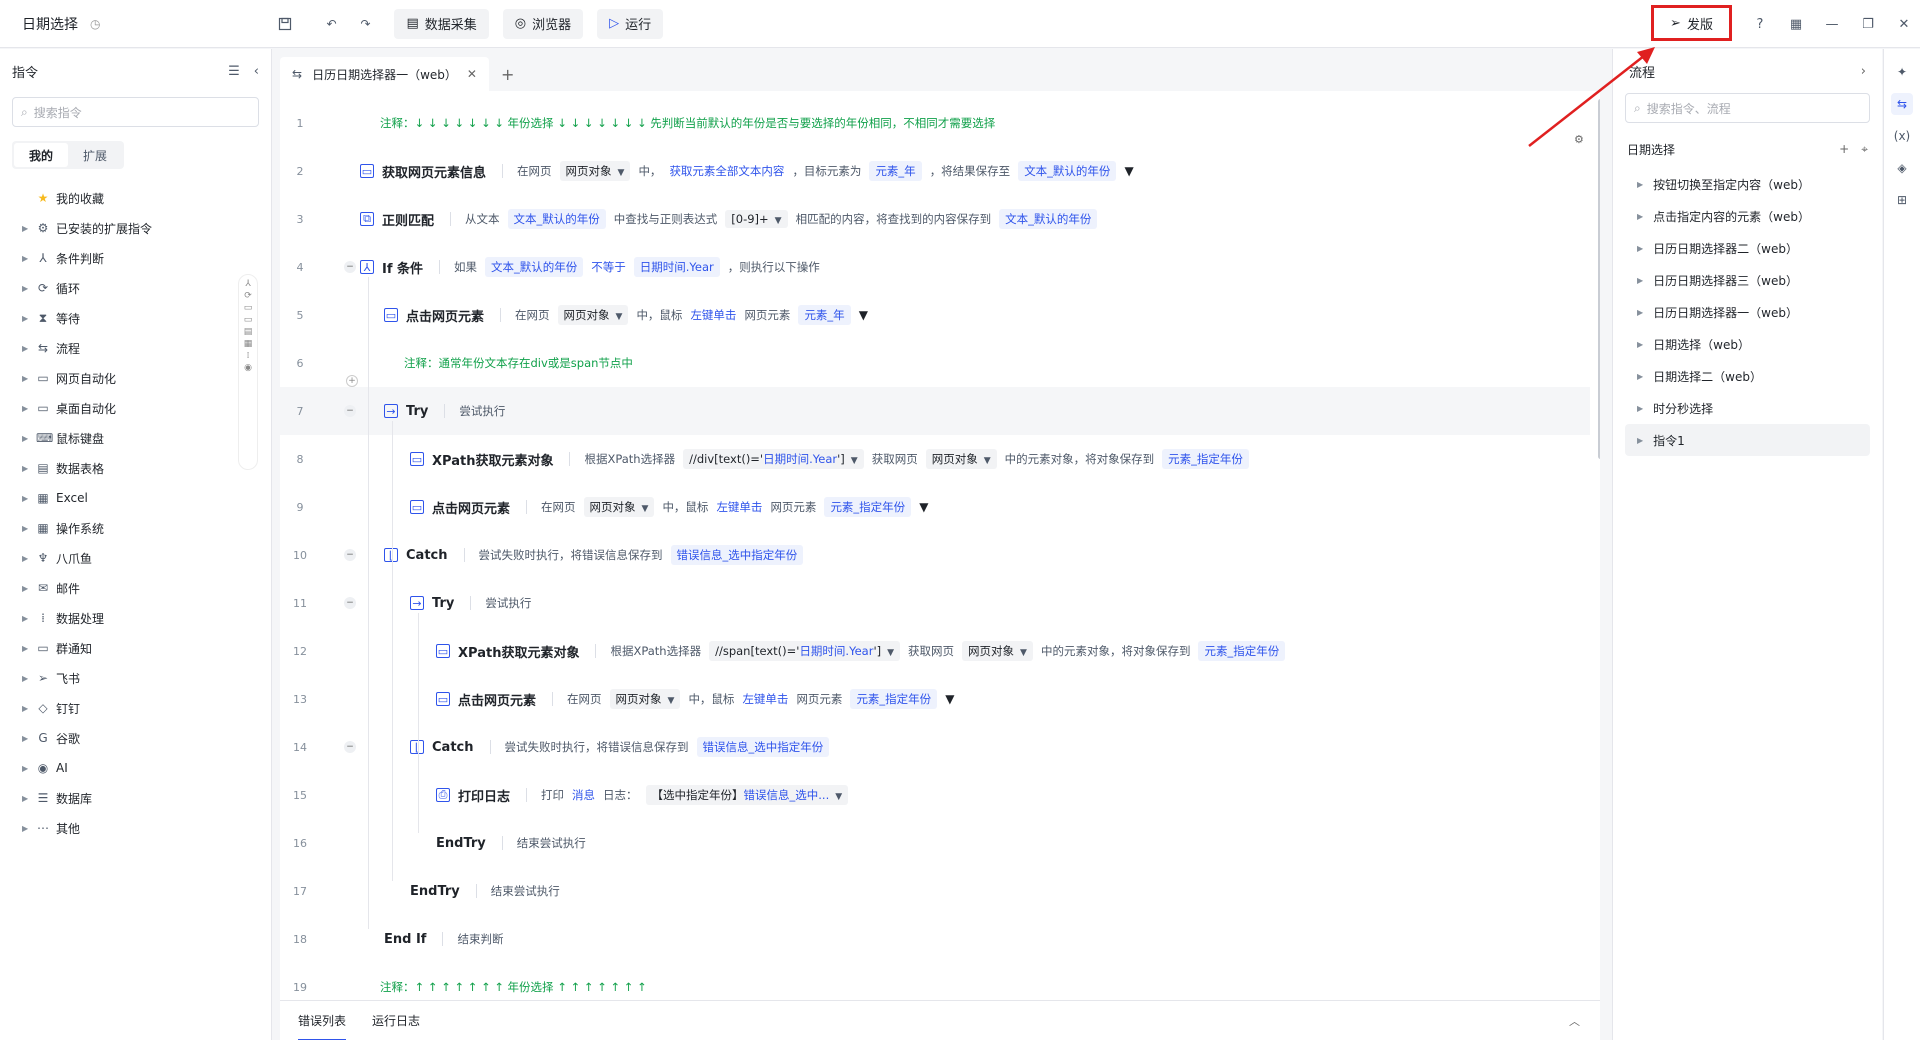  I want to click on statement: ▭ 点击网页元素 在网页 网页对象 ▼ 中，鼠标 左键单击 网页元素 元素_指定年份 ▼, so click(669, 507).